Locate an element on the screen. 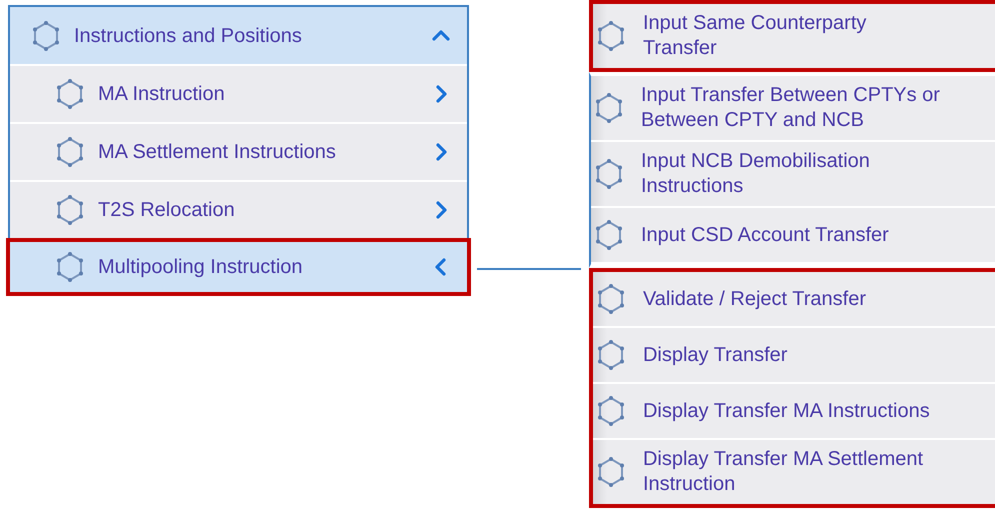 This screenshot has width=995, height=513. menu-header: Instructions and Positions is located at coordinates (238, 35).